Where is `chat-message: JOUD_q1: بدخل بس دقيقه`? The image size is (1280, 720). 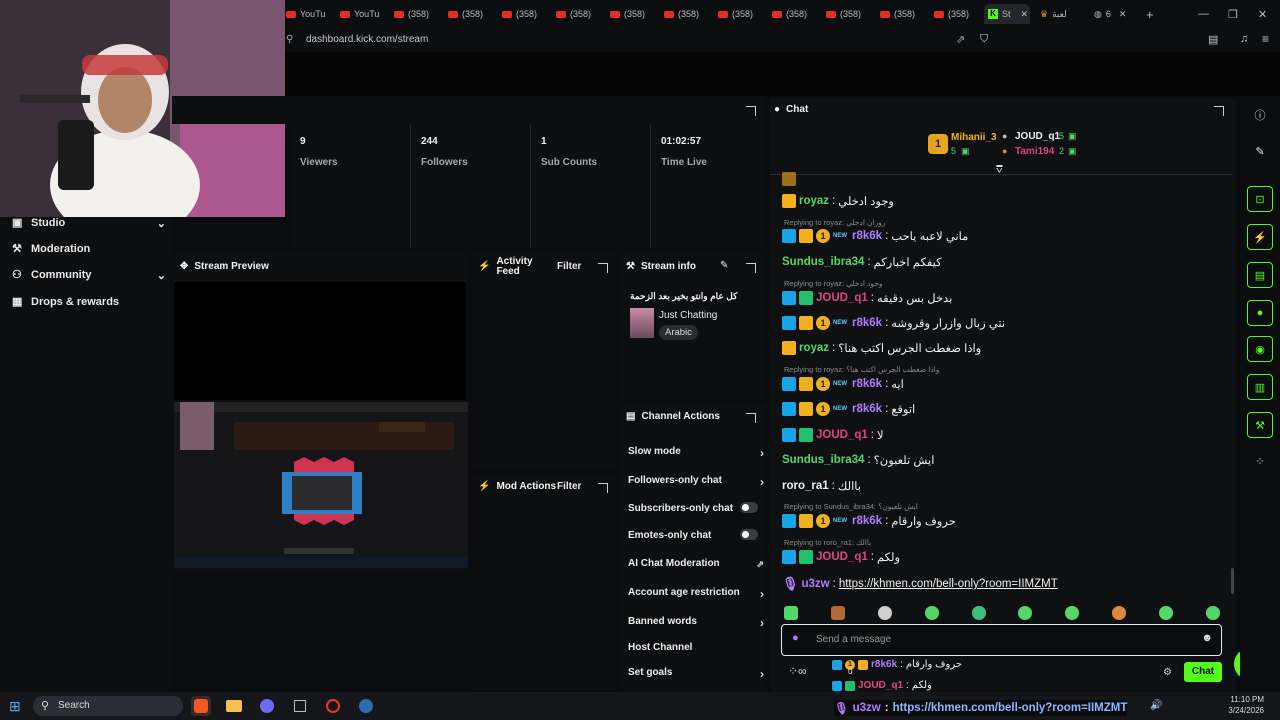 chat-message: JOUD_q1: بدخل بس دقيقه is located at coordinates (867, 298).